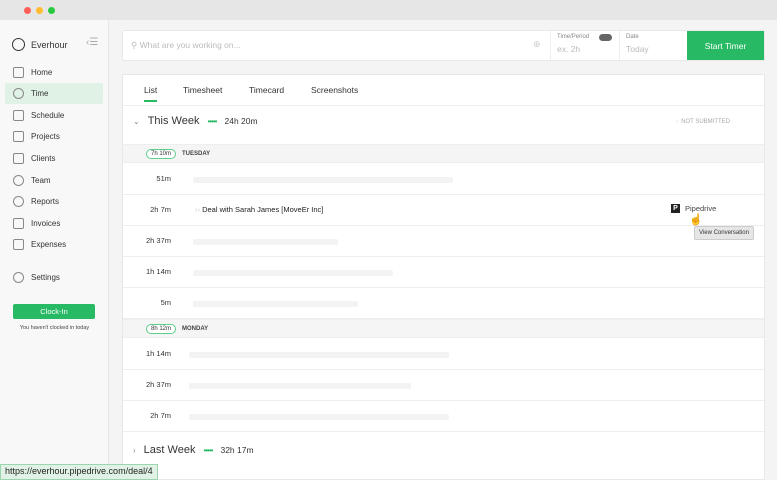 The width and height of the screenshot is (777, 480). Describe the element at coordinates (196, 153) in the screenshot. I see `day-name: TUESDAY` at that location.